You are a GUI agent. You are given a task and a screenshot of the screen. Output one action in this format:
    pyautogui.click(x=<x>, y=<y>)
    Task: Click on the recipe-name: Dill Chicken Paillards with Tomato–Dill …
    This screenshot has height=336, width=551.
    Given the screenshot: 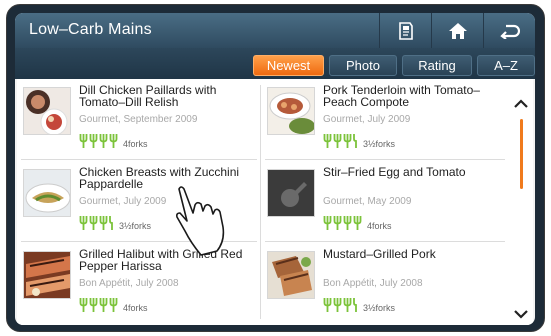 What is the action you would take?
    pyautogui.click(x=148, y=96)
    